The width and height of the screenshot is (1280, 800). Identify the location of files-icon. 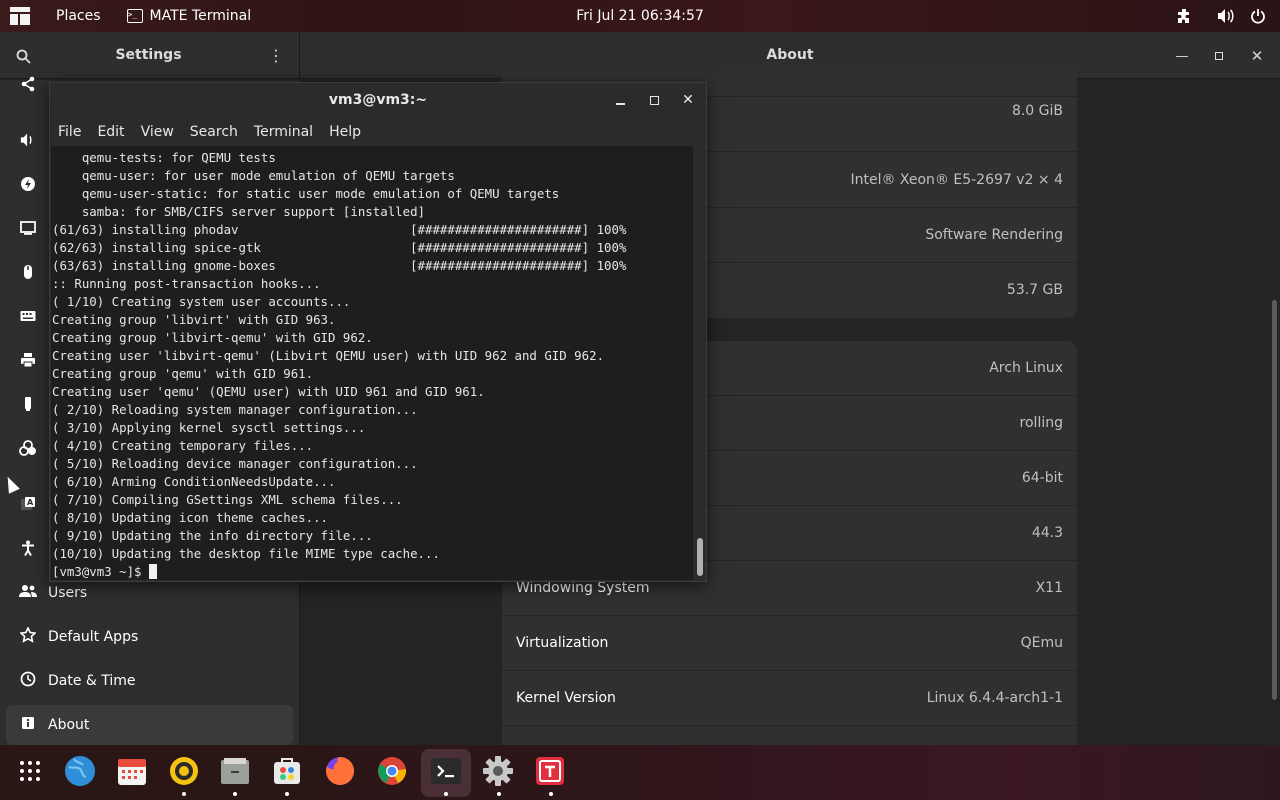
(235, 771).